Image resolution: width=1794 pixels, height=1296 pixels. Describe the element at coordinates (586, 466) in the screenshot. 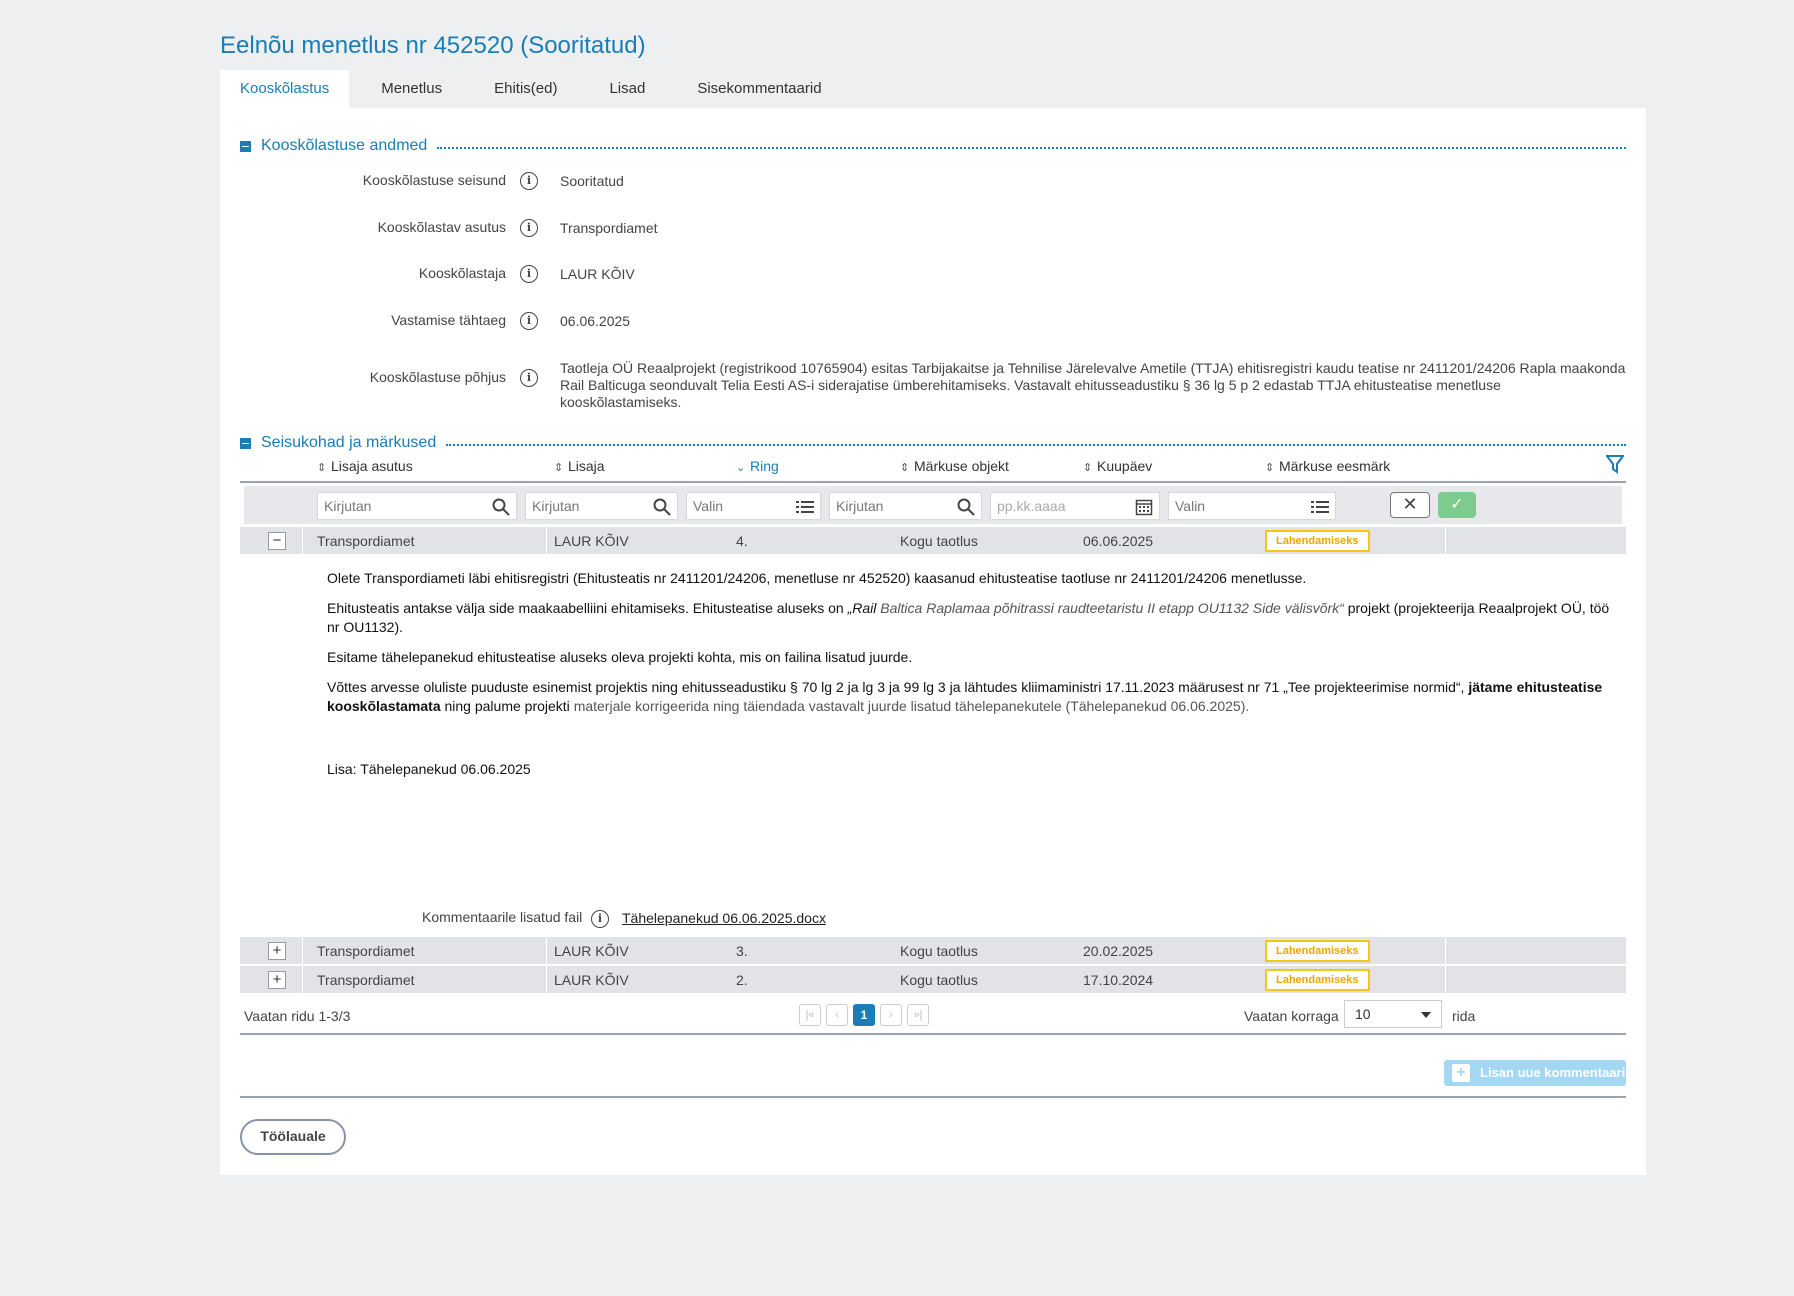

I see `column-label: Lisaja` at that location.